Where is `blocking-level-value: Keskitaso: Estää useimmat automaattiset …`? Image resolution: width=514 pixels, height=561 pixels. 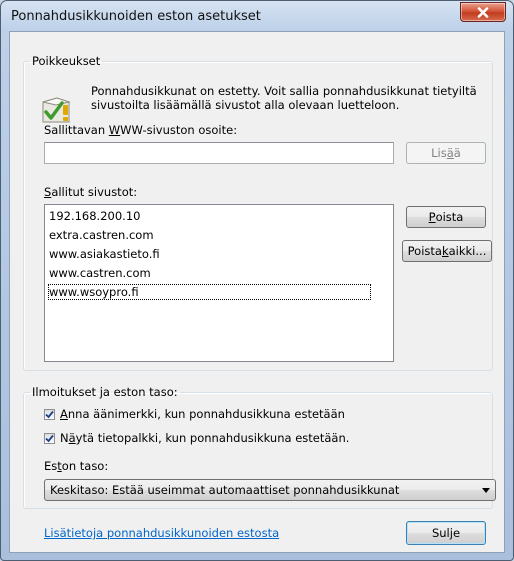 blocking-level-value: Keskitaso: Estää useimmat automaattiset … is located at coordinates (225, 490).